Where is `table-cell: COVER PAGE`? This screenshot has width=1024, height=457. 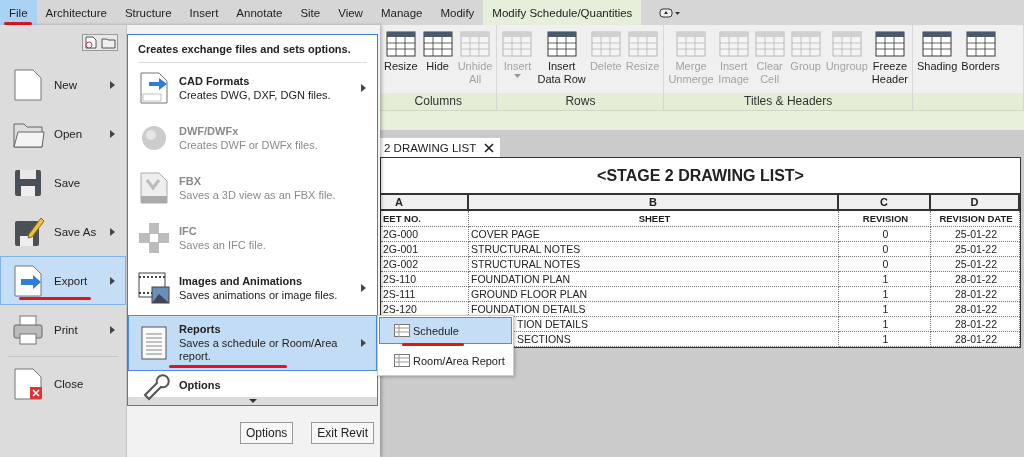
table-cell: COVER PAGE is located at coordinates (505, 234).